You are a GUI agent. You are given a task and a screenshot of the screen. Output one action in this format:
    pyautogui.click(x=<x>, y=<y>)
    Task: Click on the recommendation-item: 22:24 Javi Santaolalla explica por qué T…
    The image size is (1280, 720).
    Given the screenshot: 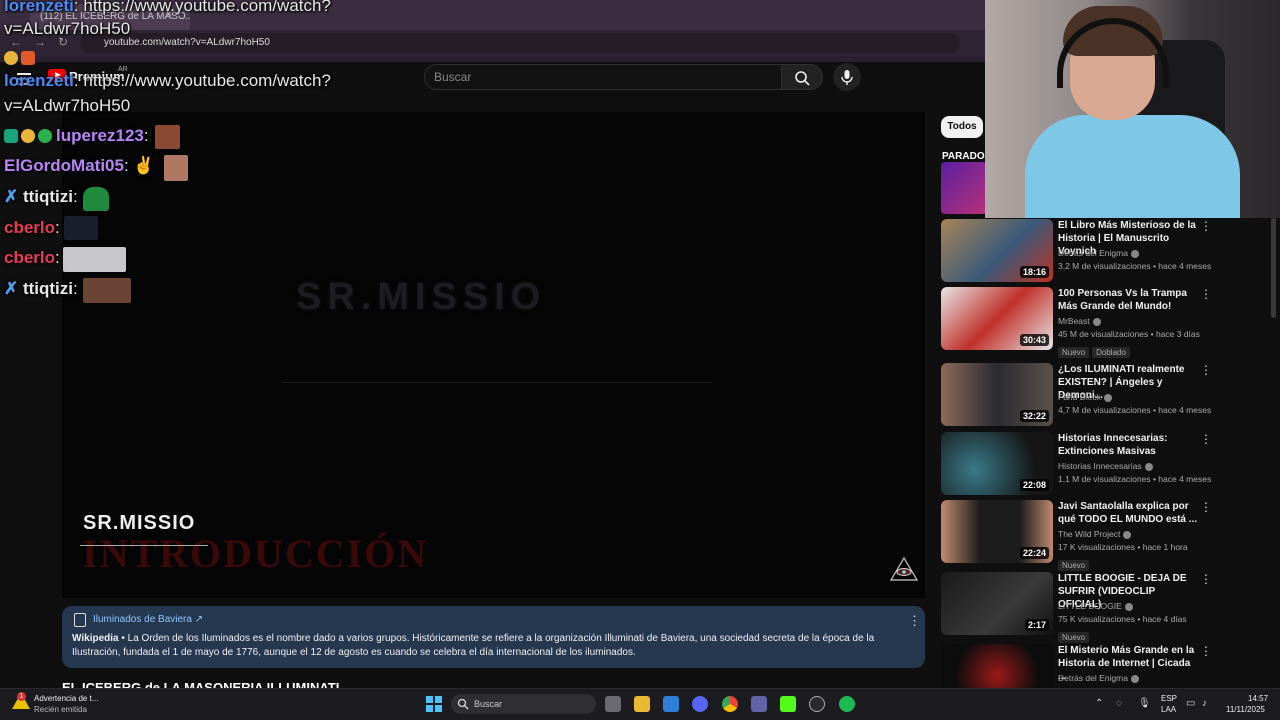 What is the action you would take?
    pyautogui.click(x=1076, y=535)
    